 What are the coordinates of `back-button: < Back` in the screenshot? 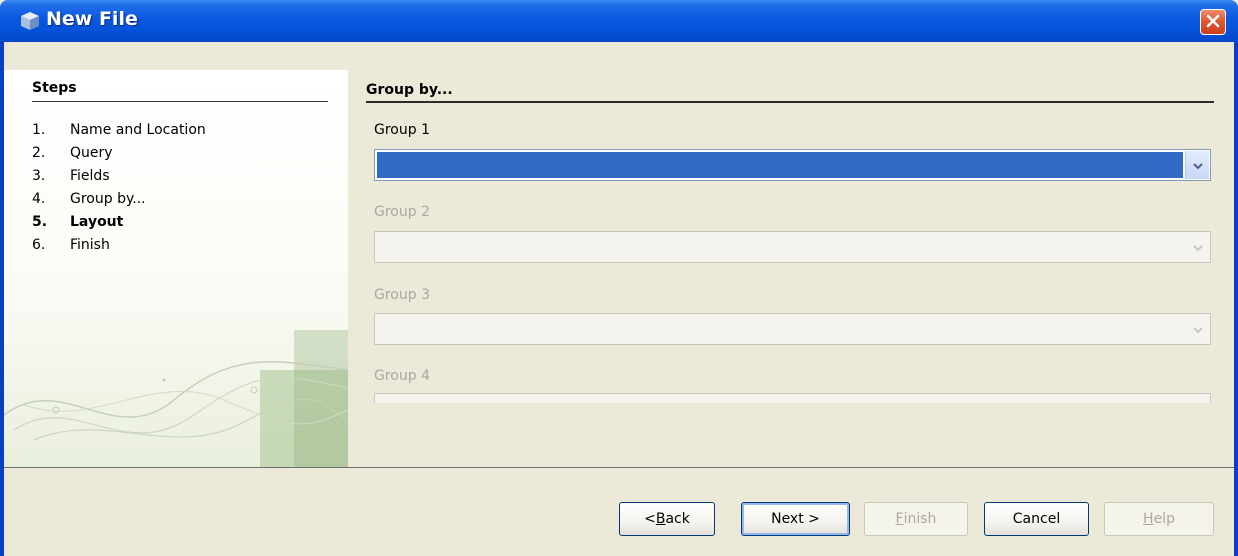 It's located at (667, 519).